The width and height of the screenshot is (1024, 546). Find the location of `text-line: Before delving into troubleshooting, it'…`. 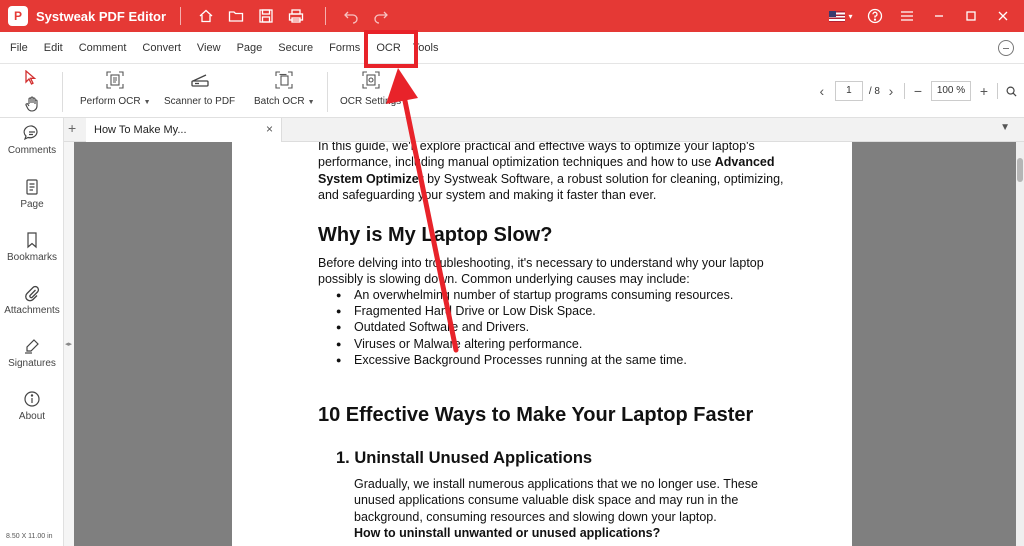

text-line: Before delving into troubleshooting, it'… is located at coordinates (541, 263).